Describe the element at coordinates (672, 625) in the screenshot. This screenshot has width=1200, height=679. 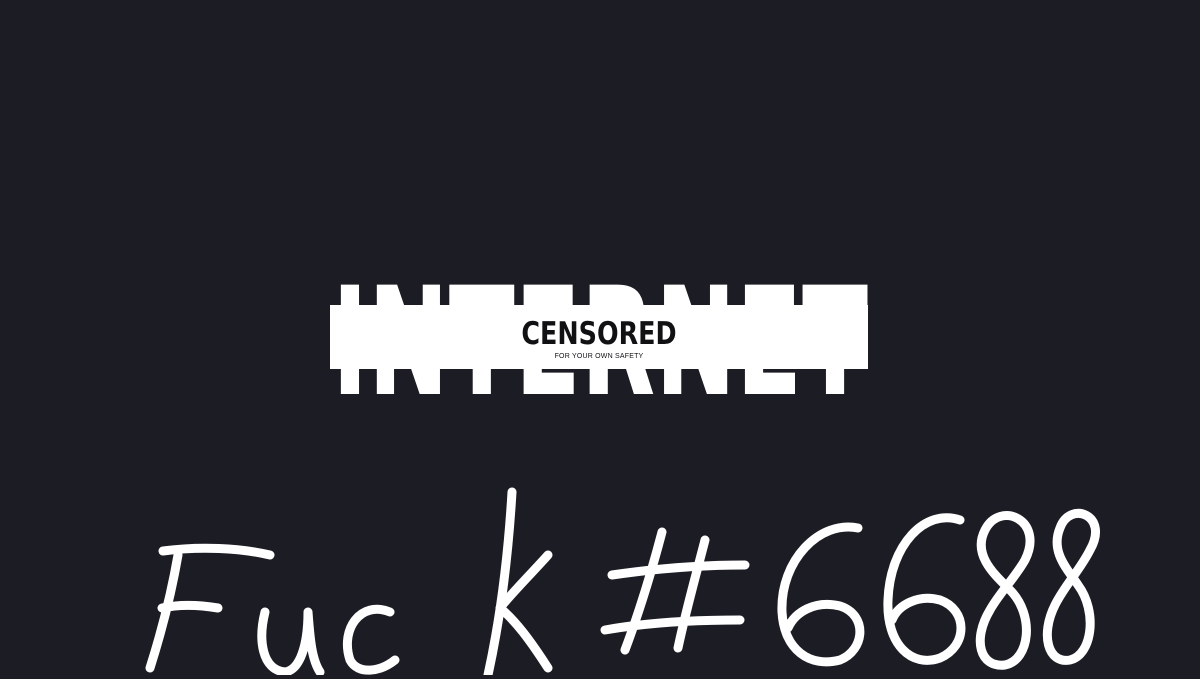
I see `hash-bottom-stroke` at that location.